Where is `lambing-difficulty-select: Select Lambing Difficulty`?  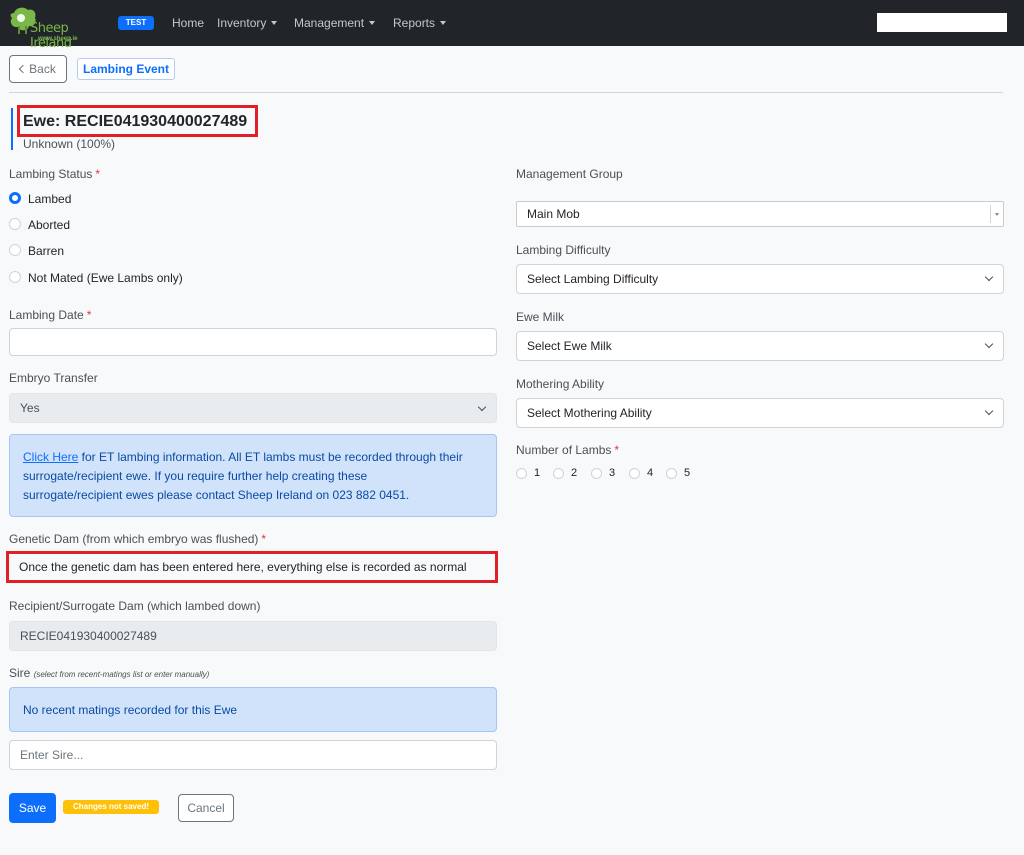 lambing-difficulty-select: Select Lambing Difficulty is located at coordinates (760, 279).